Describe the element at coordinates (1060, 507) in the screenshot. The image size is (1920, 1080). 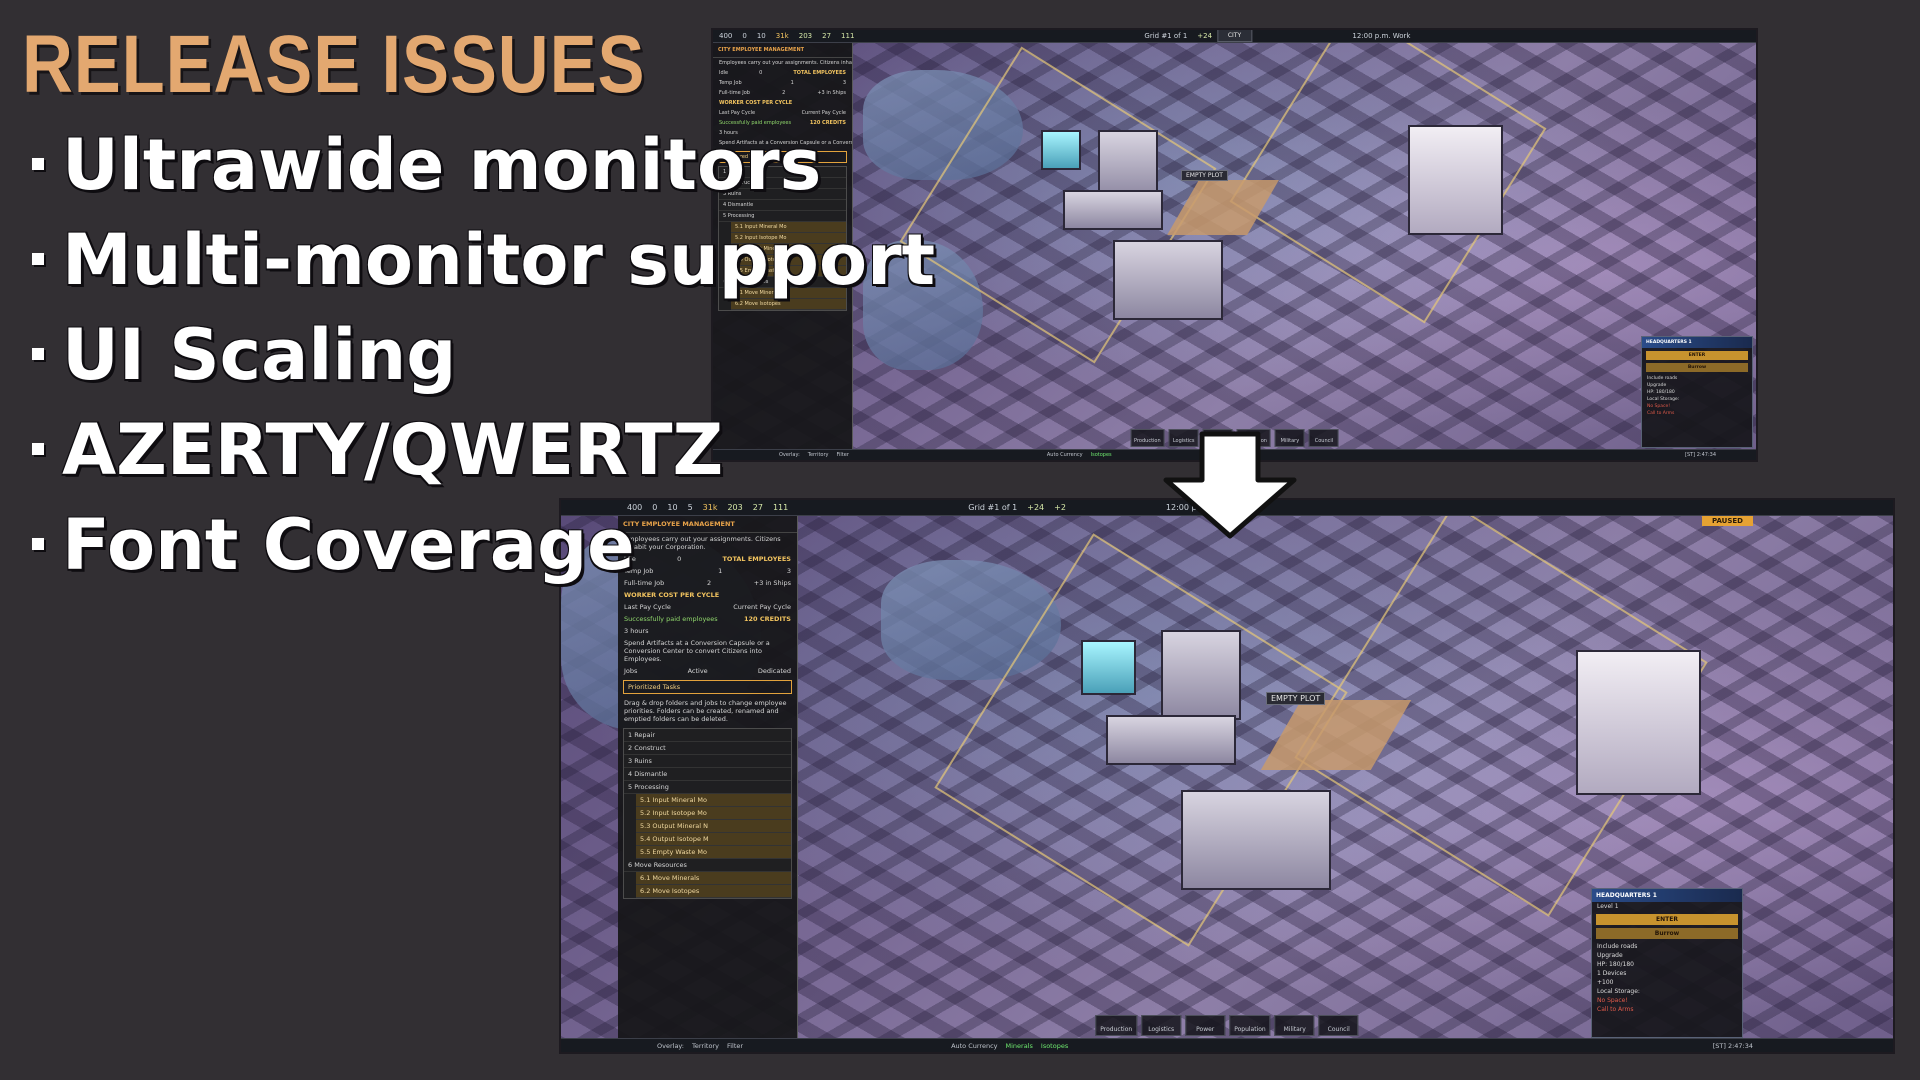
I see `grid-delta: +2` at that location.